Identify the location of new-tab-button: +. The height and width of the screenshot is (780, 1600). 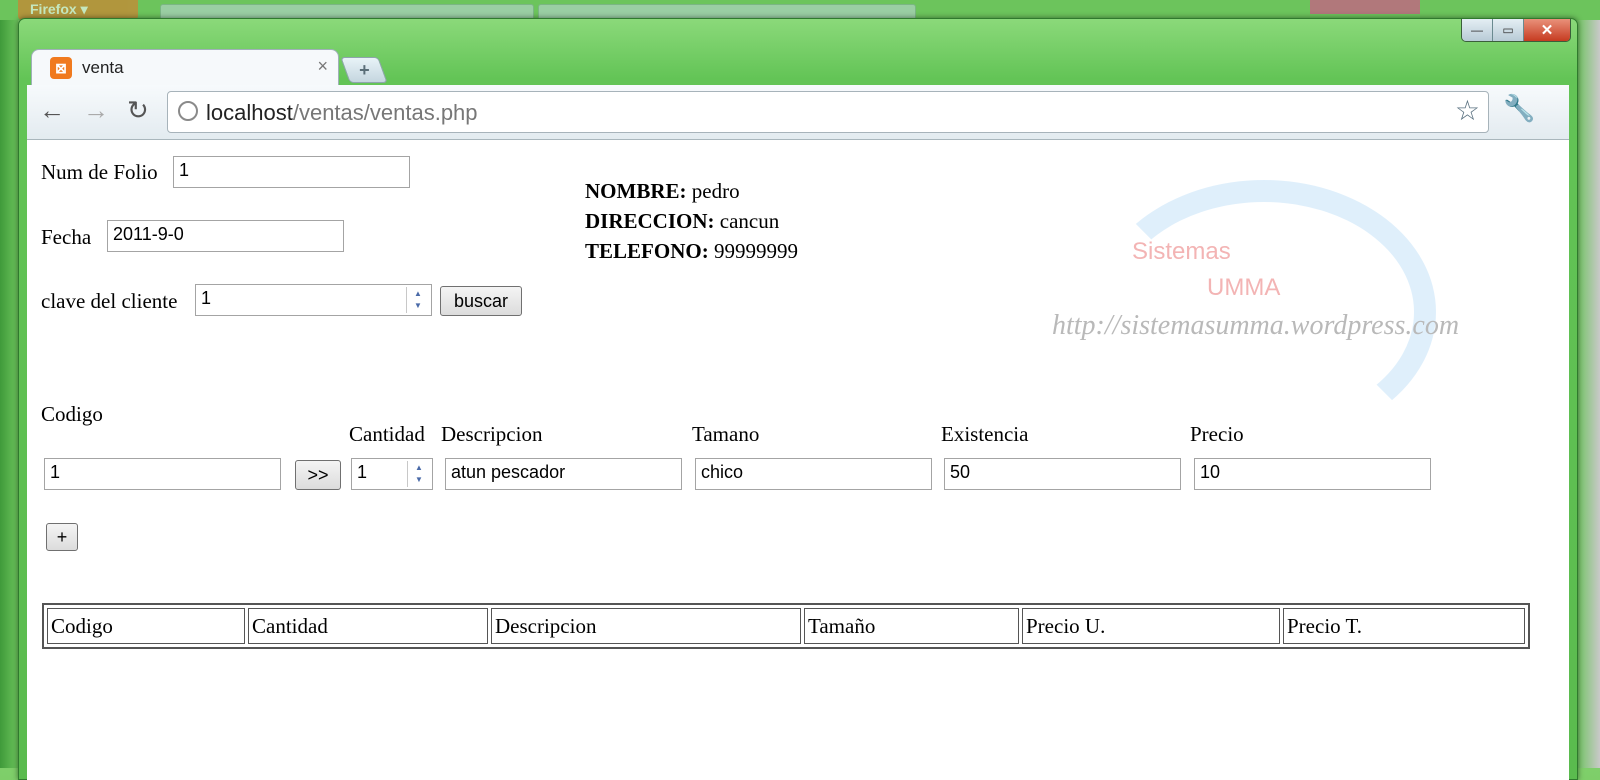
(364, 70).